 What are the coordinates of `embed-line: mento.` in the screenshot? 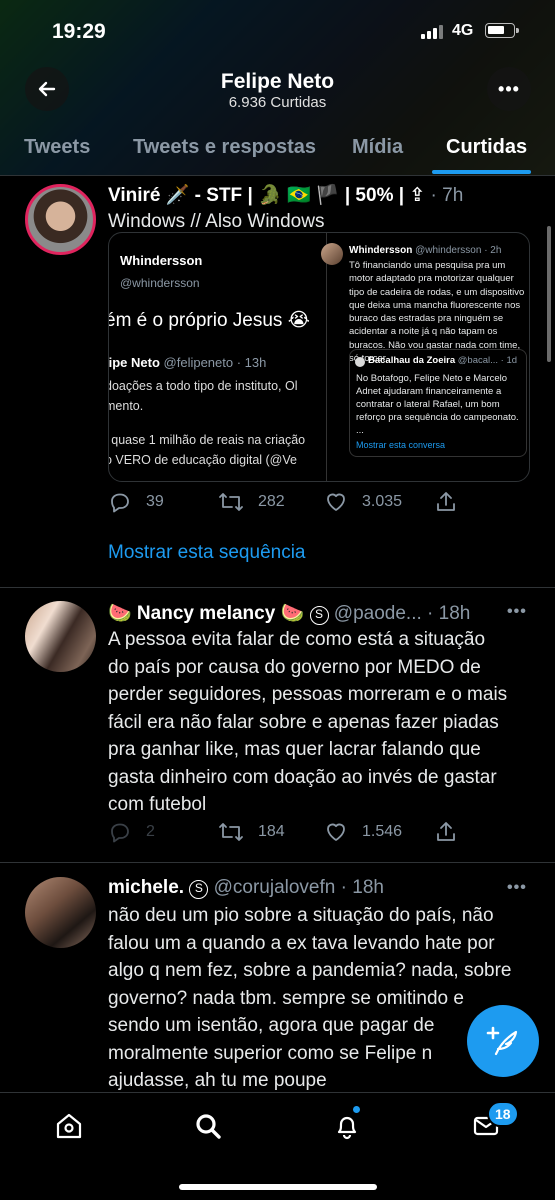 It's located at (126, 406).